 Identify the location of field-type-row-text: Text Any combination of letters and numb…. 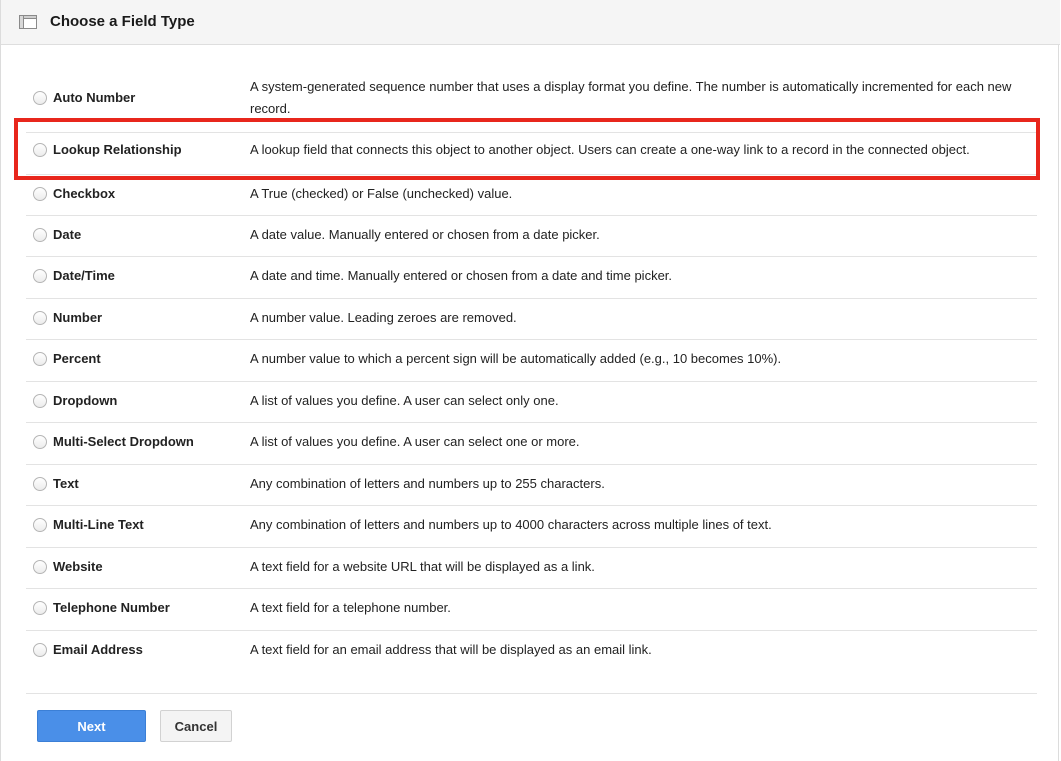
(531, 485).